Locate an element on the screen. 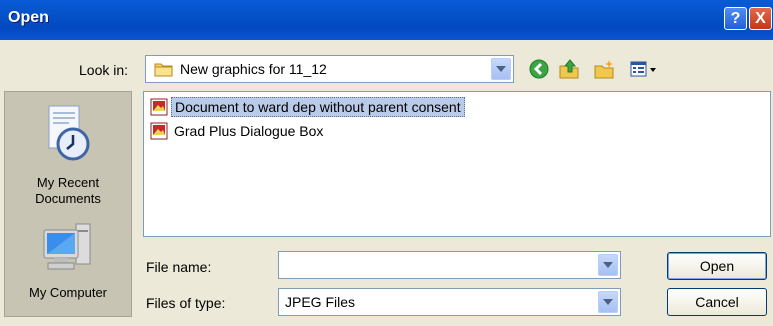 The image size is (773, 326). up-folder-icon is located at coordinates (569, 69).